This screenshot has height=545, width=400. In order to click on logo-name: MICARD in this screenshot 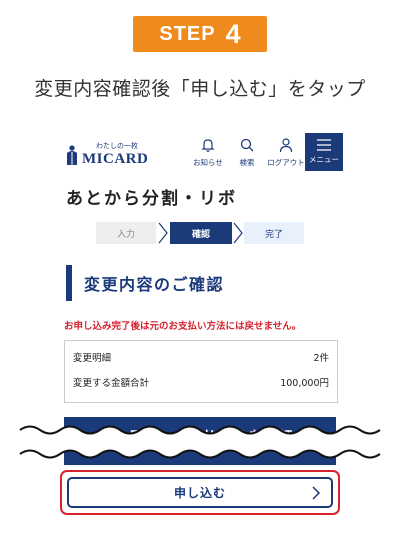, I will do `click(115, 159)`.